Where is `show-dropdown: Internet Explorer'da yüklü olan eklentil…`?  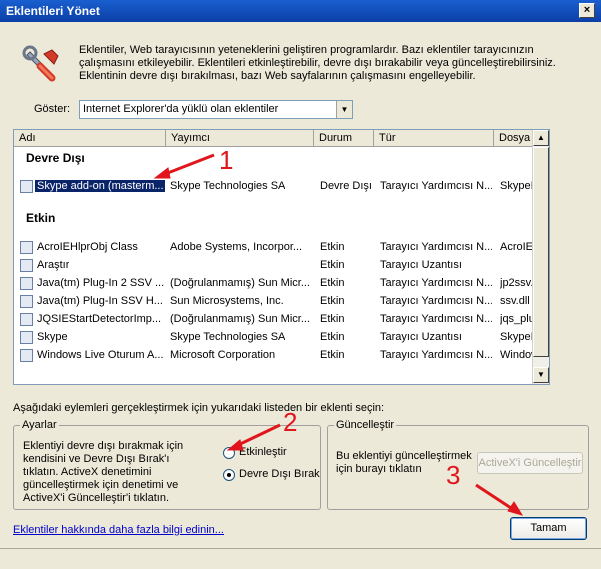
show-dropdown: Internet Explorer'da yüklü olan eklentil… is located at coordinates (216, 109).